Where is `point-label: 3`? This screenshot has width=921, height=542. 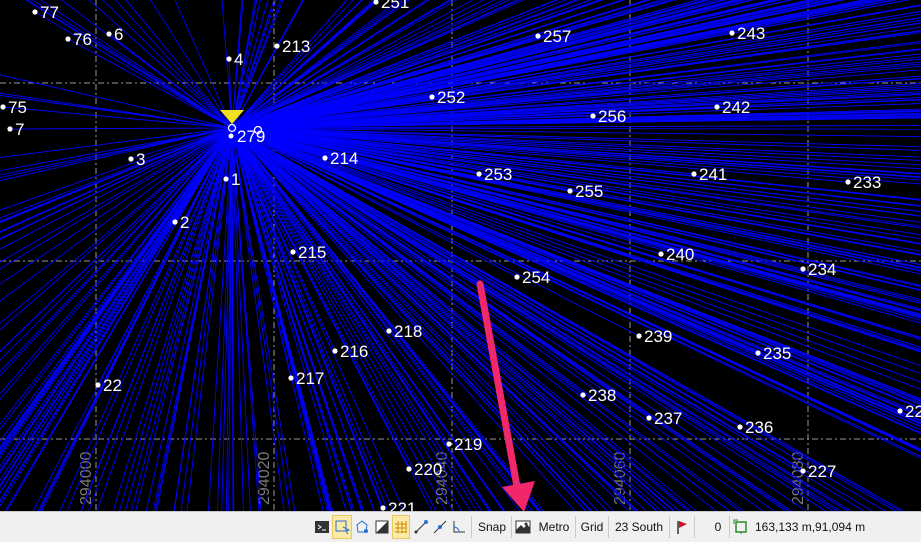
point-label: 3 is located at coordinates (140, 159).